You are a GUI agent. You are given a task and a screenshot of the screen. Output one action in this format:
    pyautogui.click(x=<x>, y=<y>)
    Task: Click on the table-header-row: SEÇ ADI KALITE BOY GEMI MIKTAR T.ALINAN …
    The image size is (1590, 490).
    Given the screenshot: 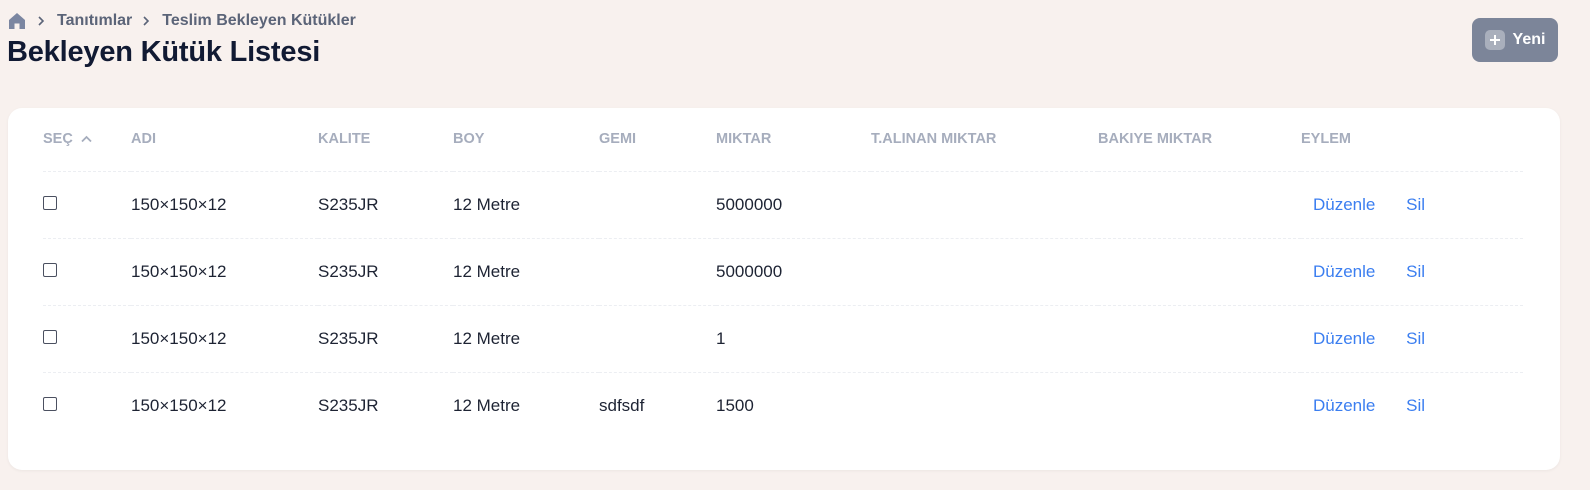 What is the action you would take?
    pyautogui.click(x=783, y=140)
    